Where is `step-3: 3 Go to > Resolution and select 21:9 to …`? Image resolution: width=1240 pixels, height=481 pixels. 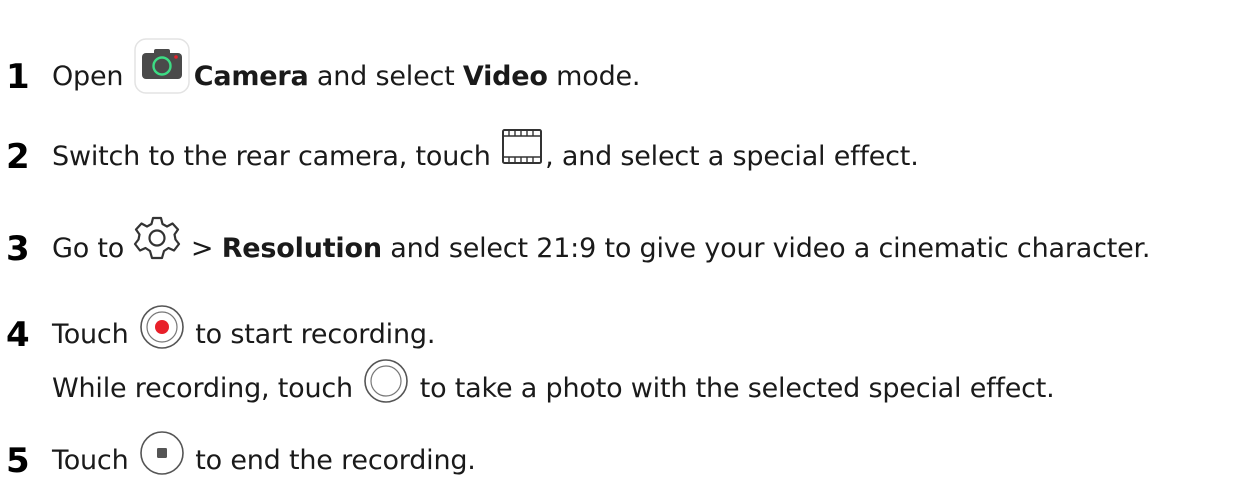 step-3: 3 Go to > Resolution and select 21:9 to … is located at coordinates (578, 241).